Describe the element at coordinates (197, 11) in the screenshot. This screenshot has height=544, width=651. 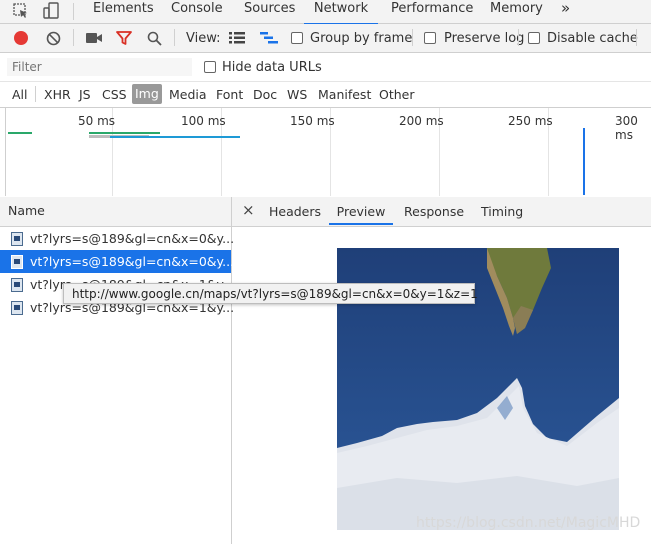
I see `tab-console: Console` at that location.